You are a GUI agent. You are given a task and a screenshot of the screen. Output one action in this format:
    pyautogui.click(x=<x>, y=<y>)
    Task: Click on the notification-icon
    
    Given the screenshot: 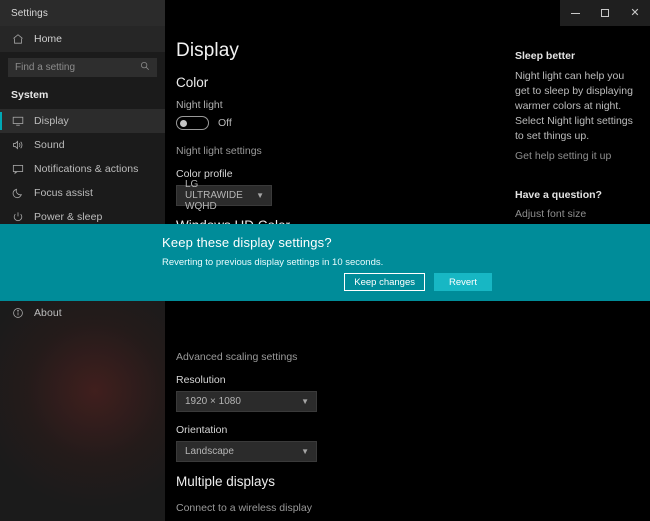 What is the action you would take?
    pyautogui.click(x=18, y=169)
    